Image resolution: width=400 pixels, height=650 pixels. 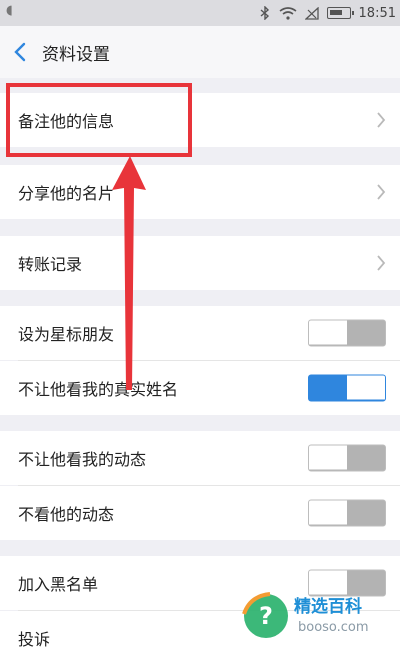 I want to click on row-label: 不看他的动态, so click(x=66, y=514).